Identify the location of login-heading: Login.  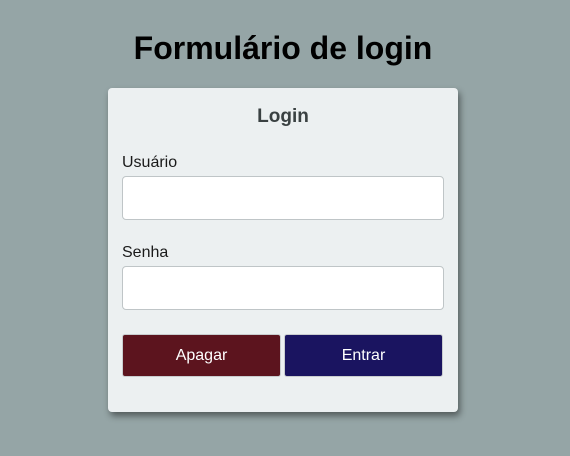
(283, 116).